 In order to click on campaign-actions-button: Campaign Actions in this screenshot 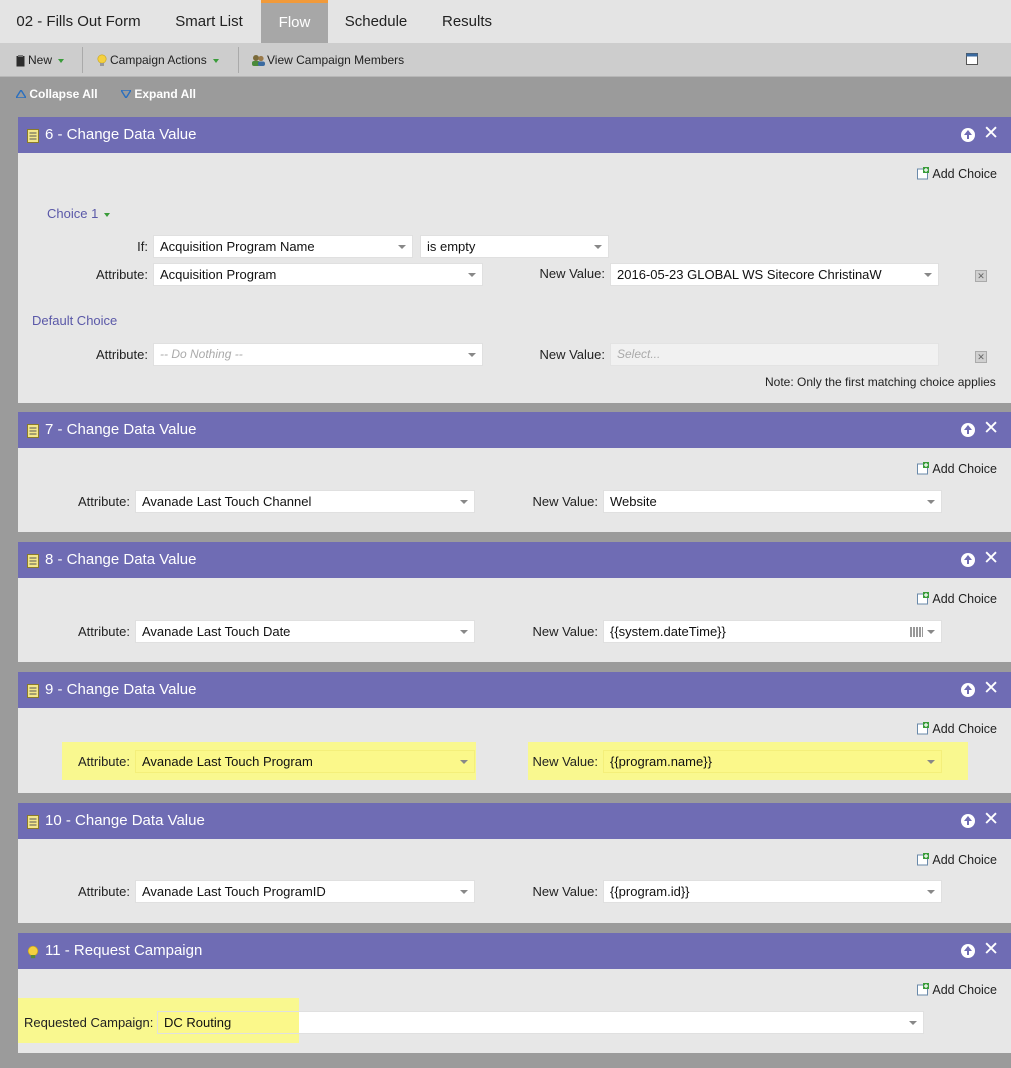, I will do `click(158, 60)`.